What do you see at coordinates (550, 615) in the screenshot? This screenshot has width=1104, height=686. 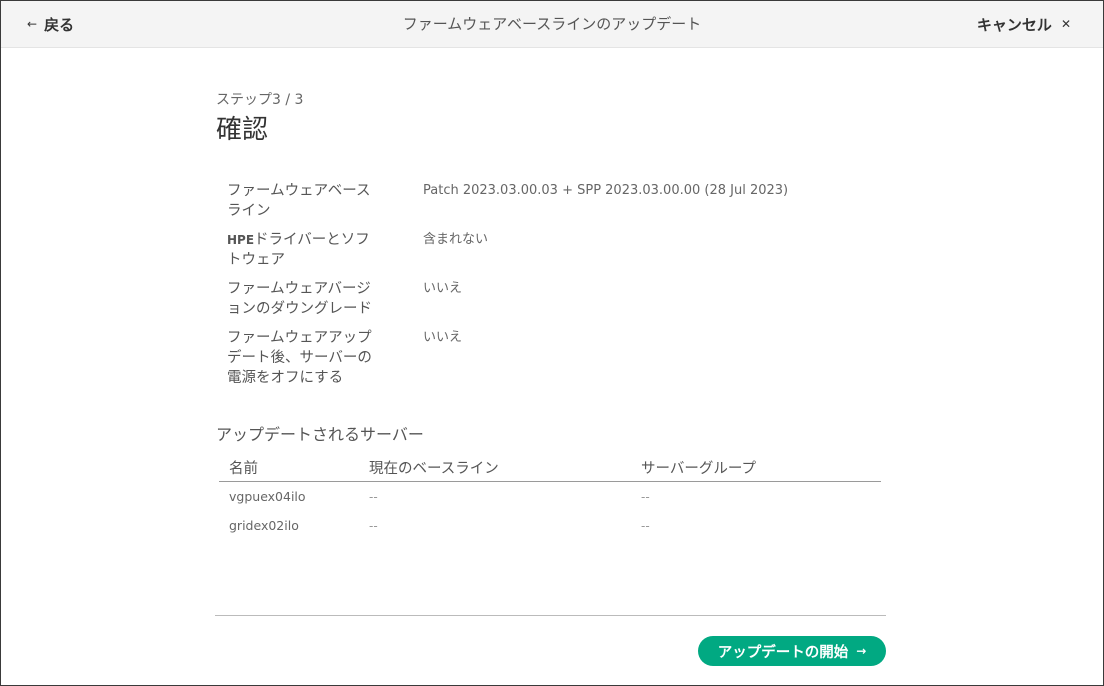 I see `footer-divider` at bounding box center [550, 615].